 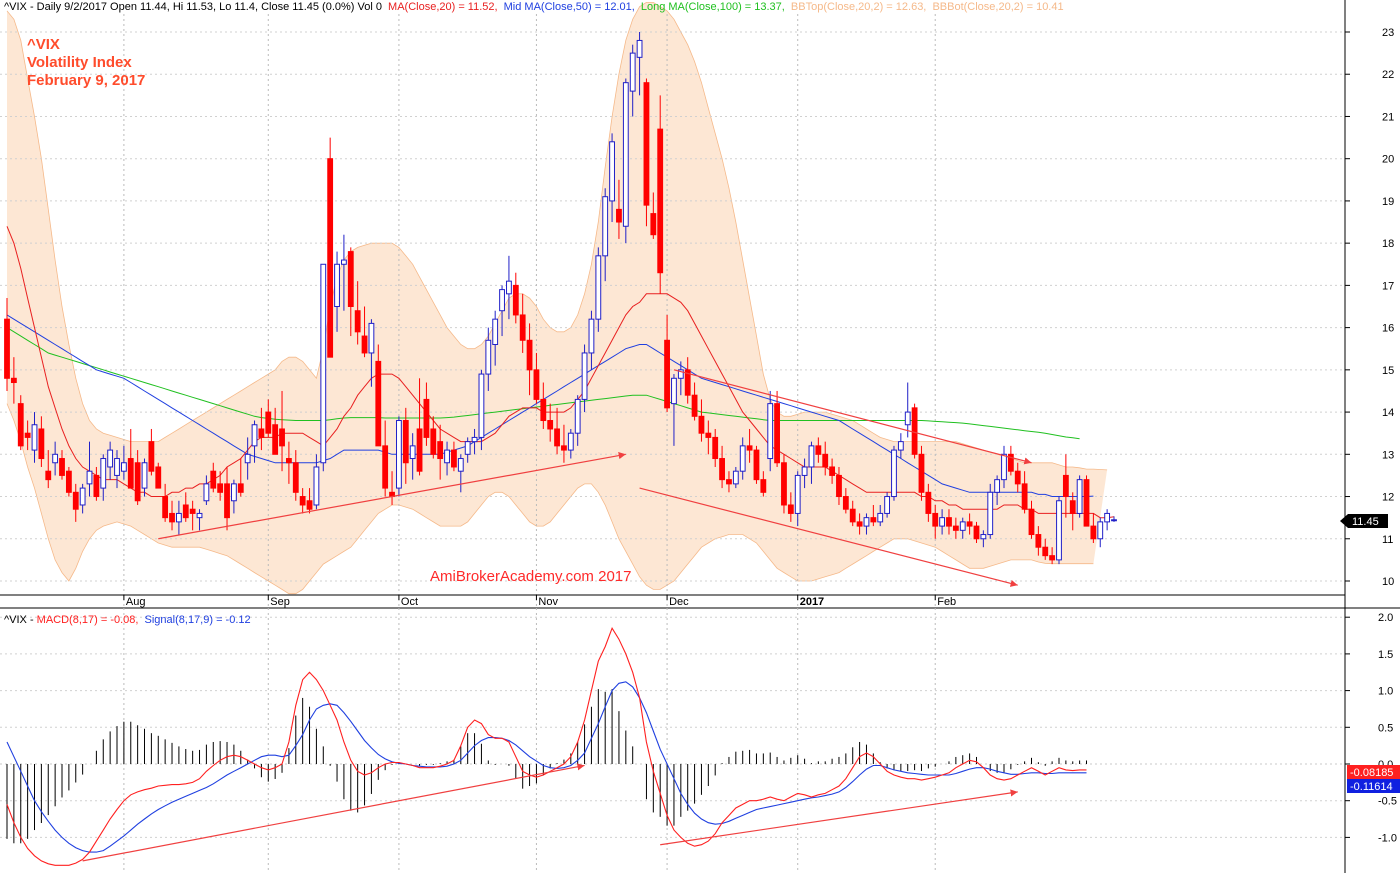 I want to click on last-price-tag: 11.45, so click(x=1364, y=521).